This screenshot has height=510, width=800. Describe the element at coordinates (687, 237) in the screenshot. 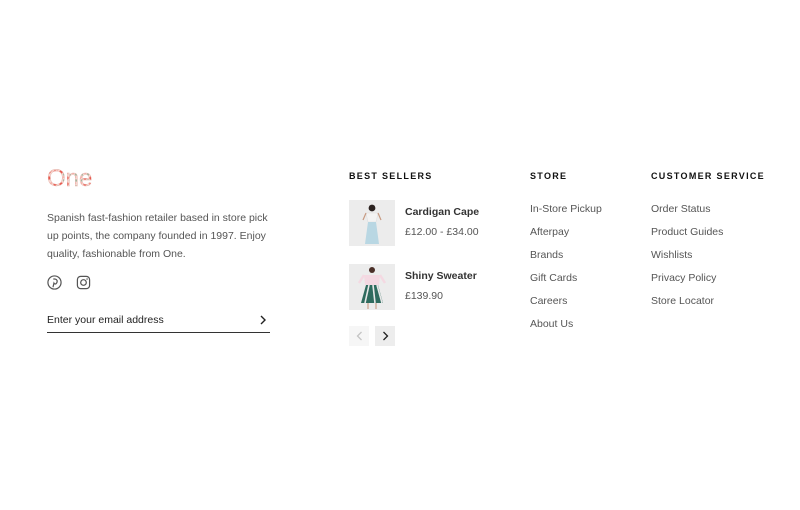

I see `customer-service-link: Product Guides` at that location.